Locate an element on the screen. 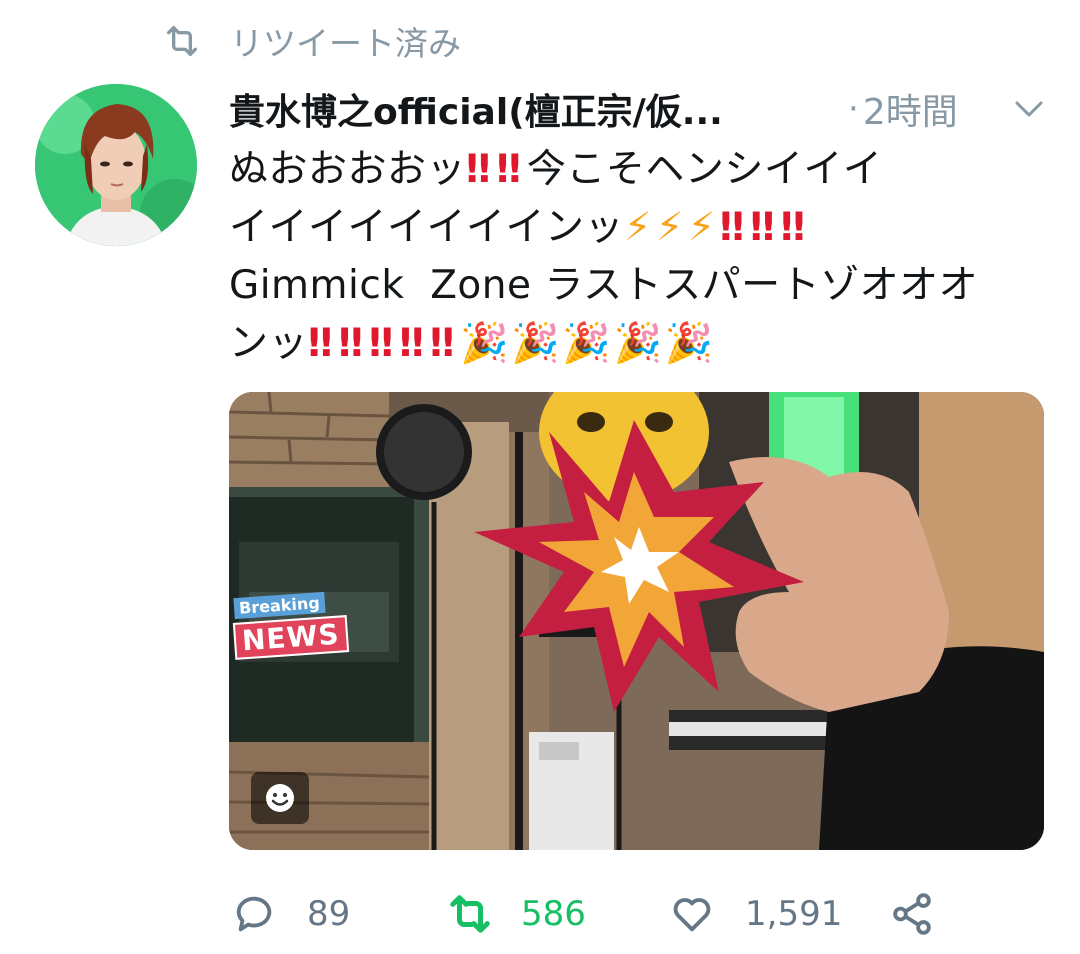  breaking-news-sticker: Breaking NEWS is located at coordinates (290, 625).